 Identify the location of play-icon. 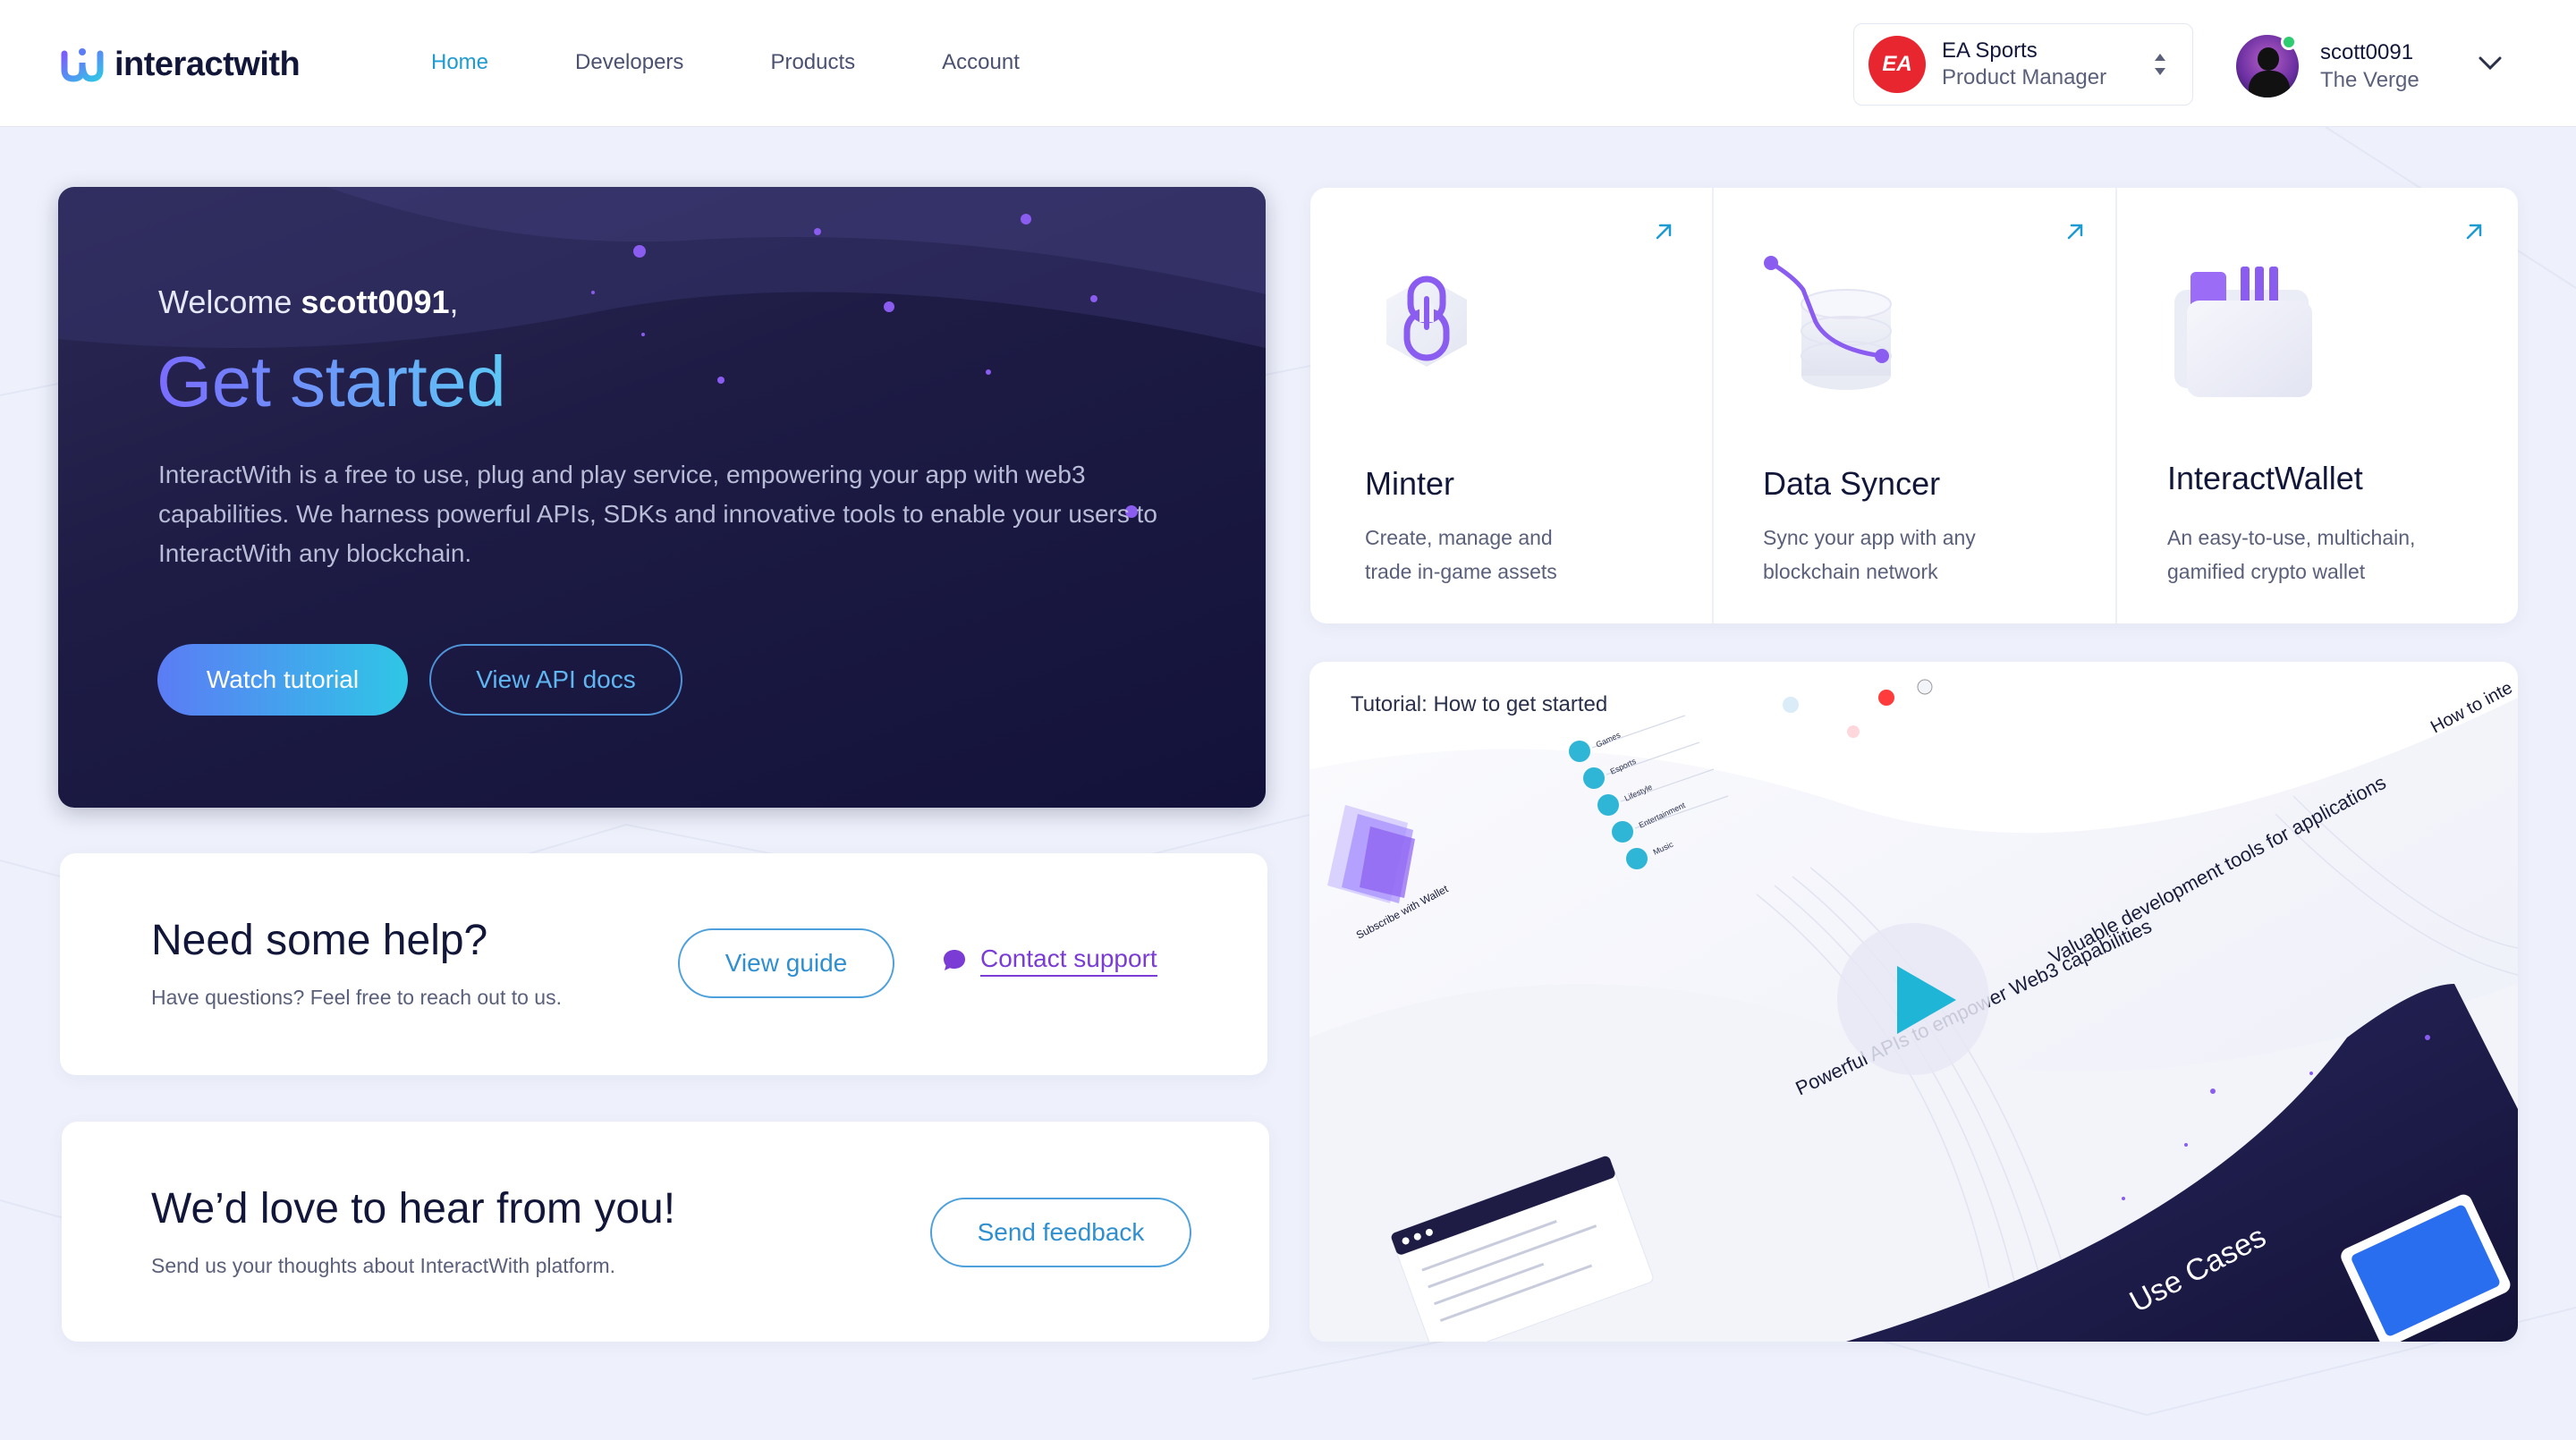
(1926, 1000).